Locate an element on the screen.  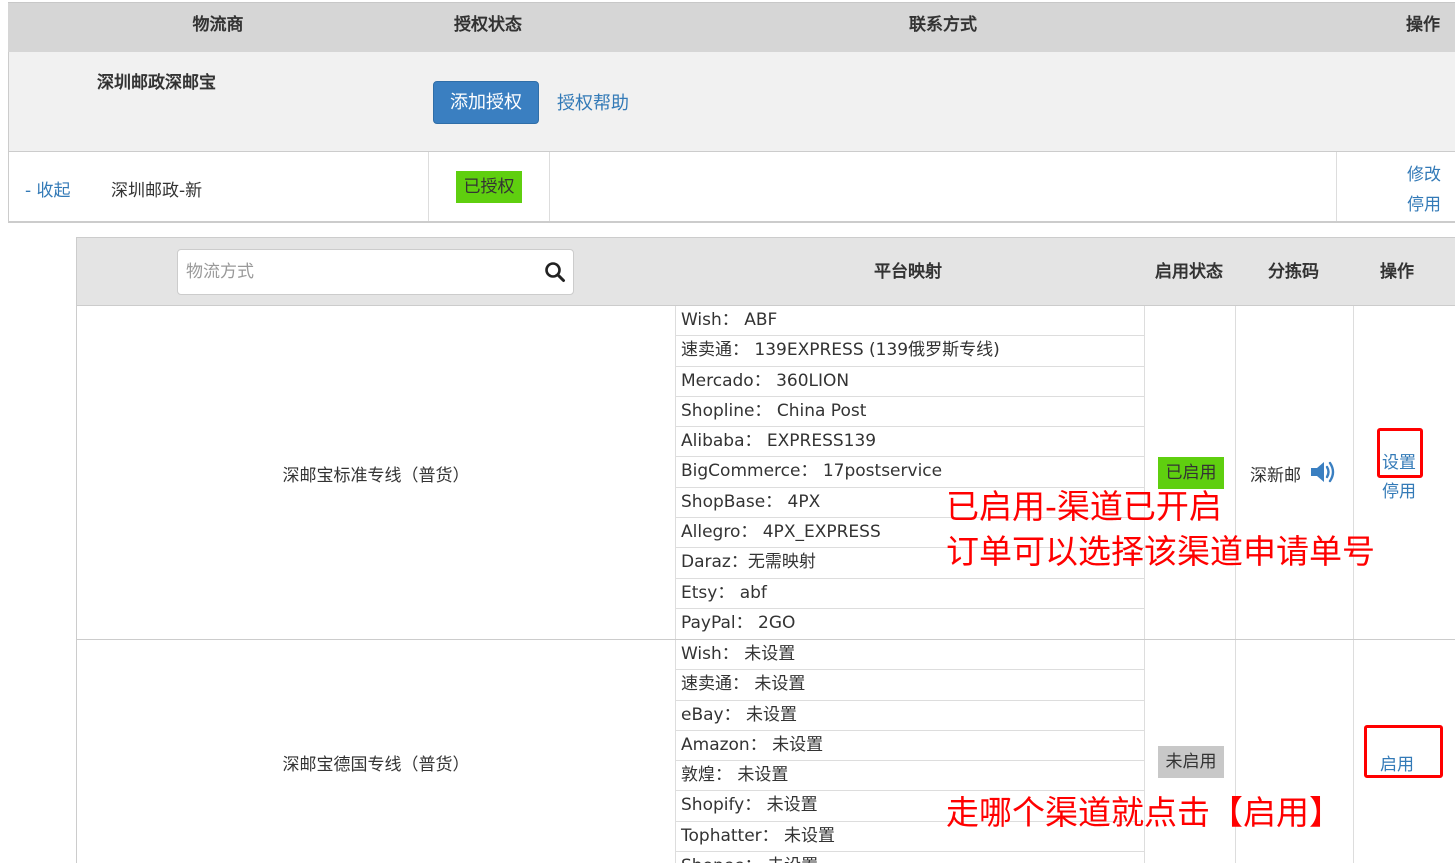
carrier-name: 深圳邮政深邮宝 is located at coordinates (156, 83).